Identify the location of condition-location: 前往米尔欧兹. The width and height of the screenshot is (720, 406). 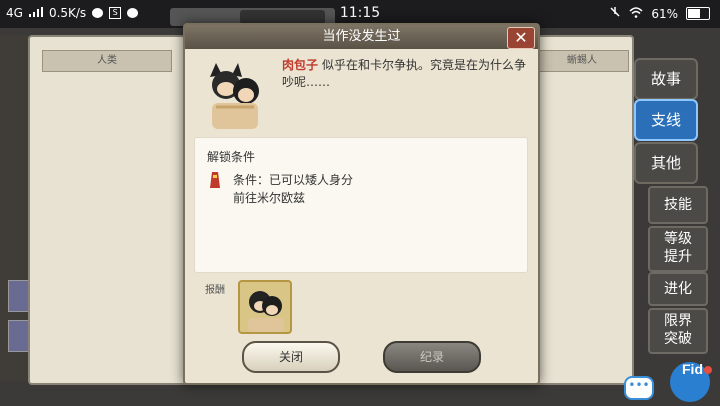
(269, 198).